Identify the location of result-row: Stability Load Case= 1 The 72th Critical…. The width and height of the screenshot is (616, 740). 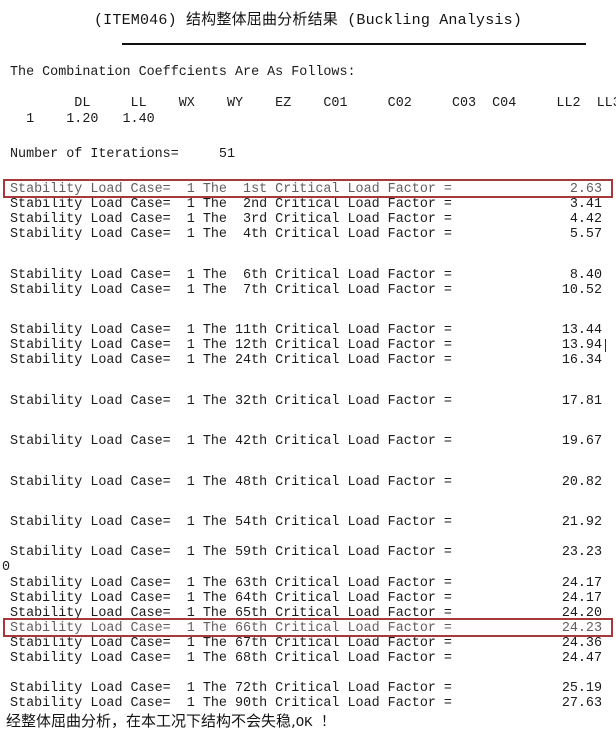
(308, 688).